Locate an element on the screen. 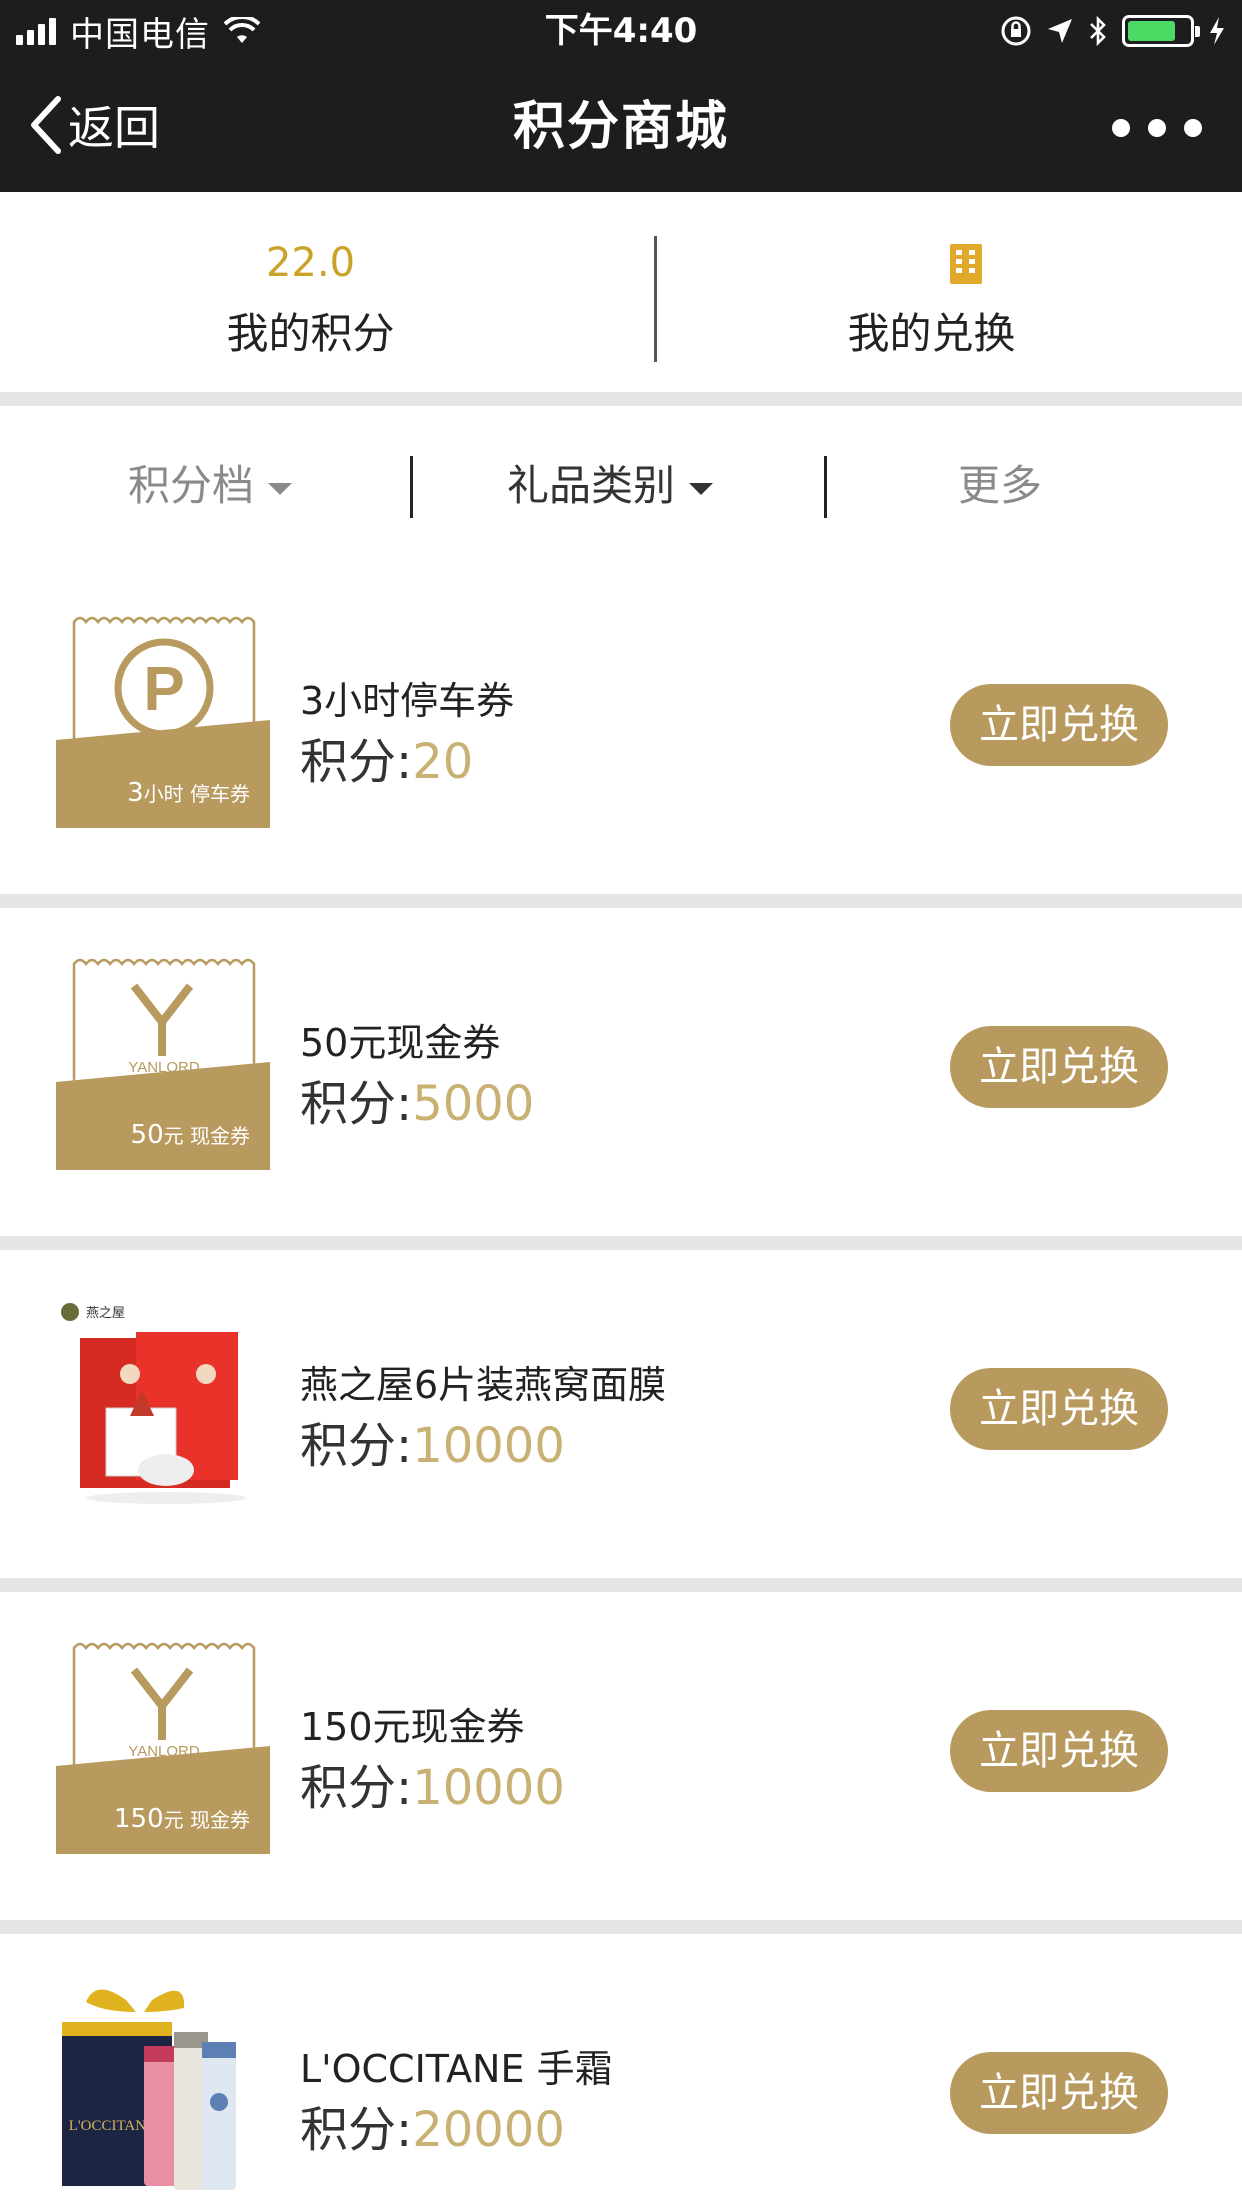 The image size is (1242, 2208). gift-category-label: 礼品类别 is located at coordinates (590, 485).